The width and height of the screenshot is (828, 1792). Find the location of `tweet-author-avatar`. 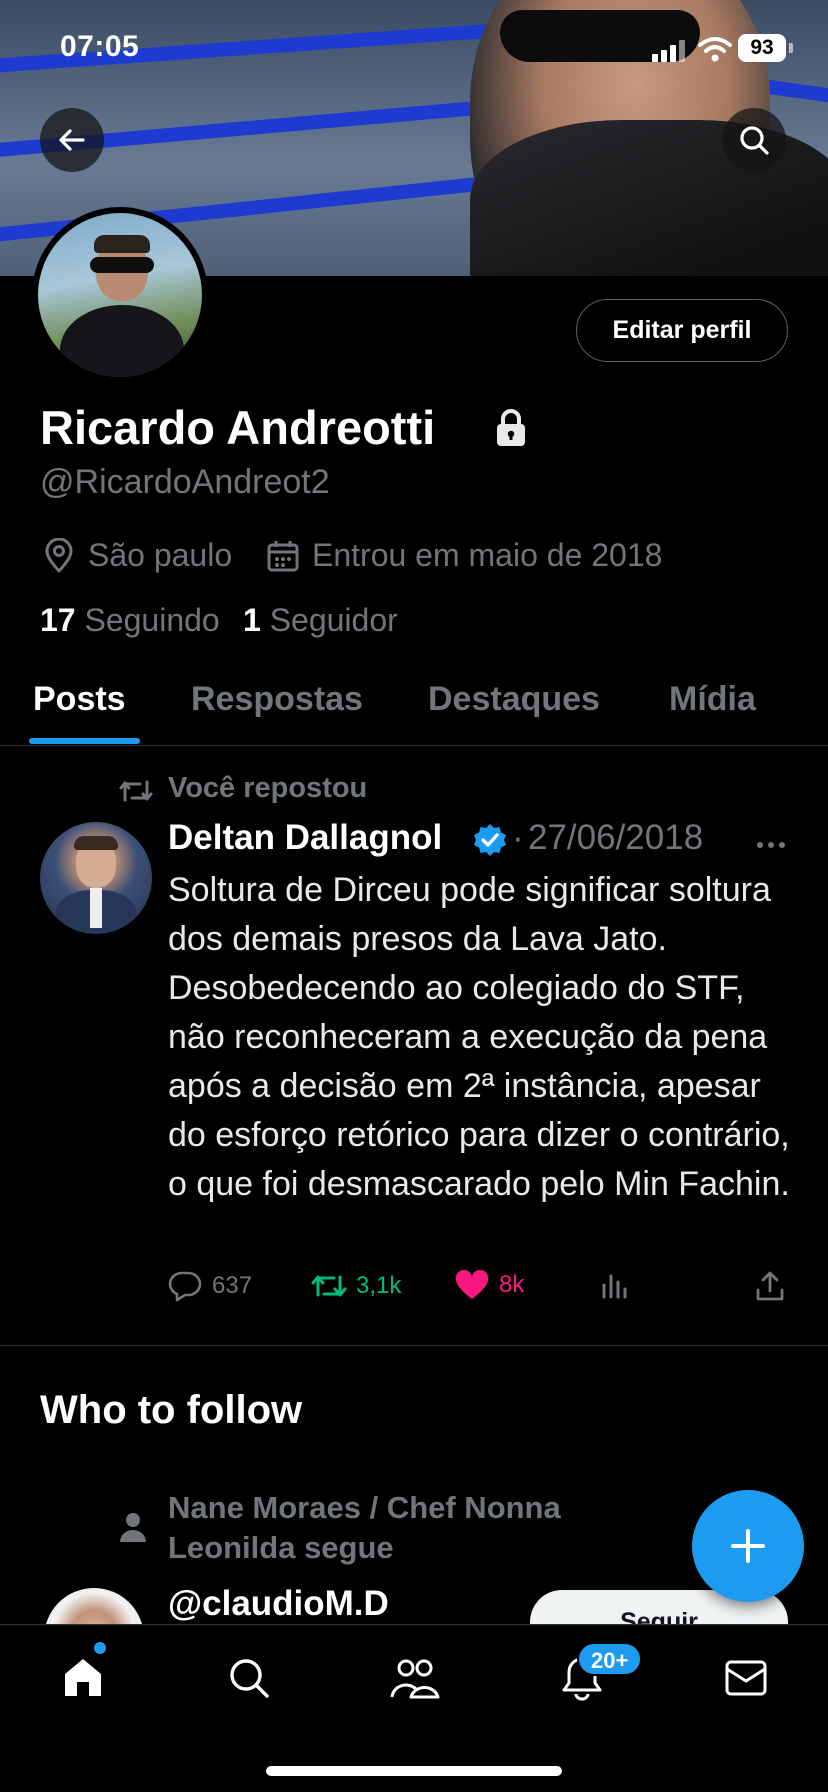

tweet-author-avatar is located at coordinates (96, 878).